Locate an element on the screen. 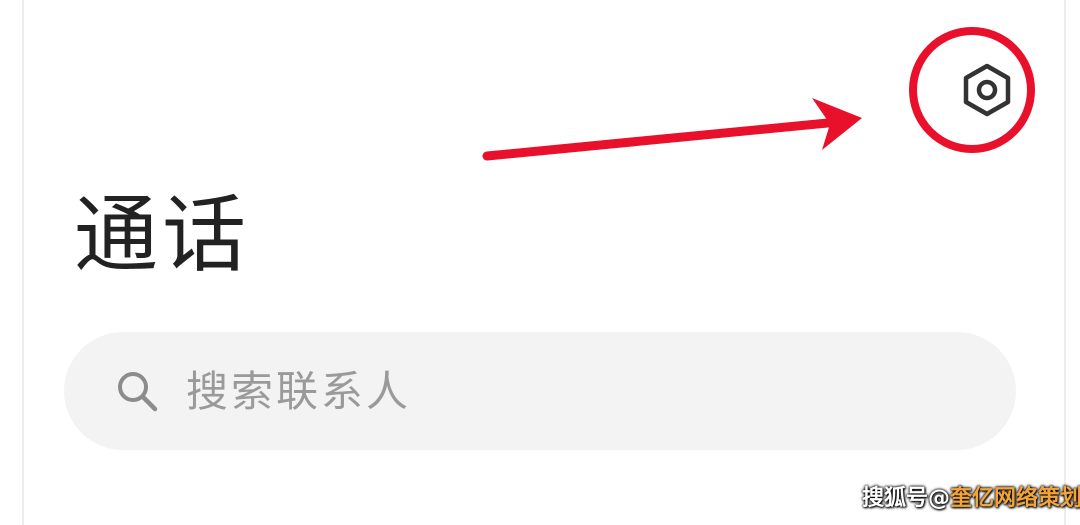 The width and height of the screenshot is (1080, 525). watermark-brand: 奎亿网络策划 is located at coordinates (1015, 498).